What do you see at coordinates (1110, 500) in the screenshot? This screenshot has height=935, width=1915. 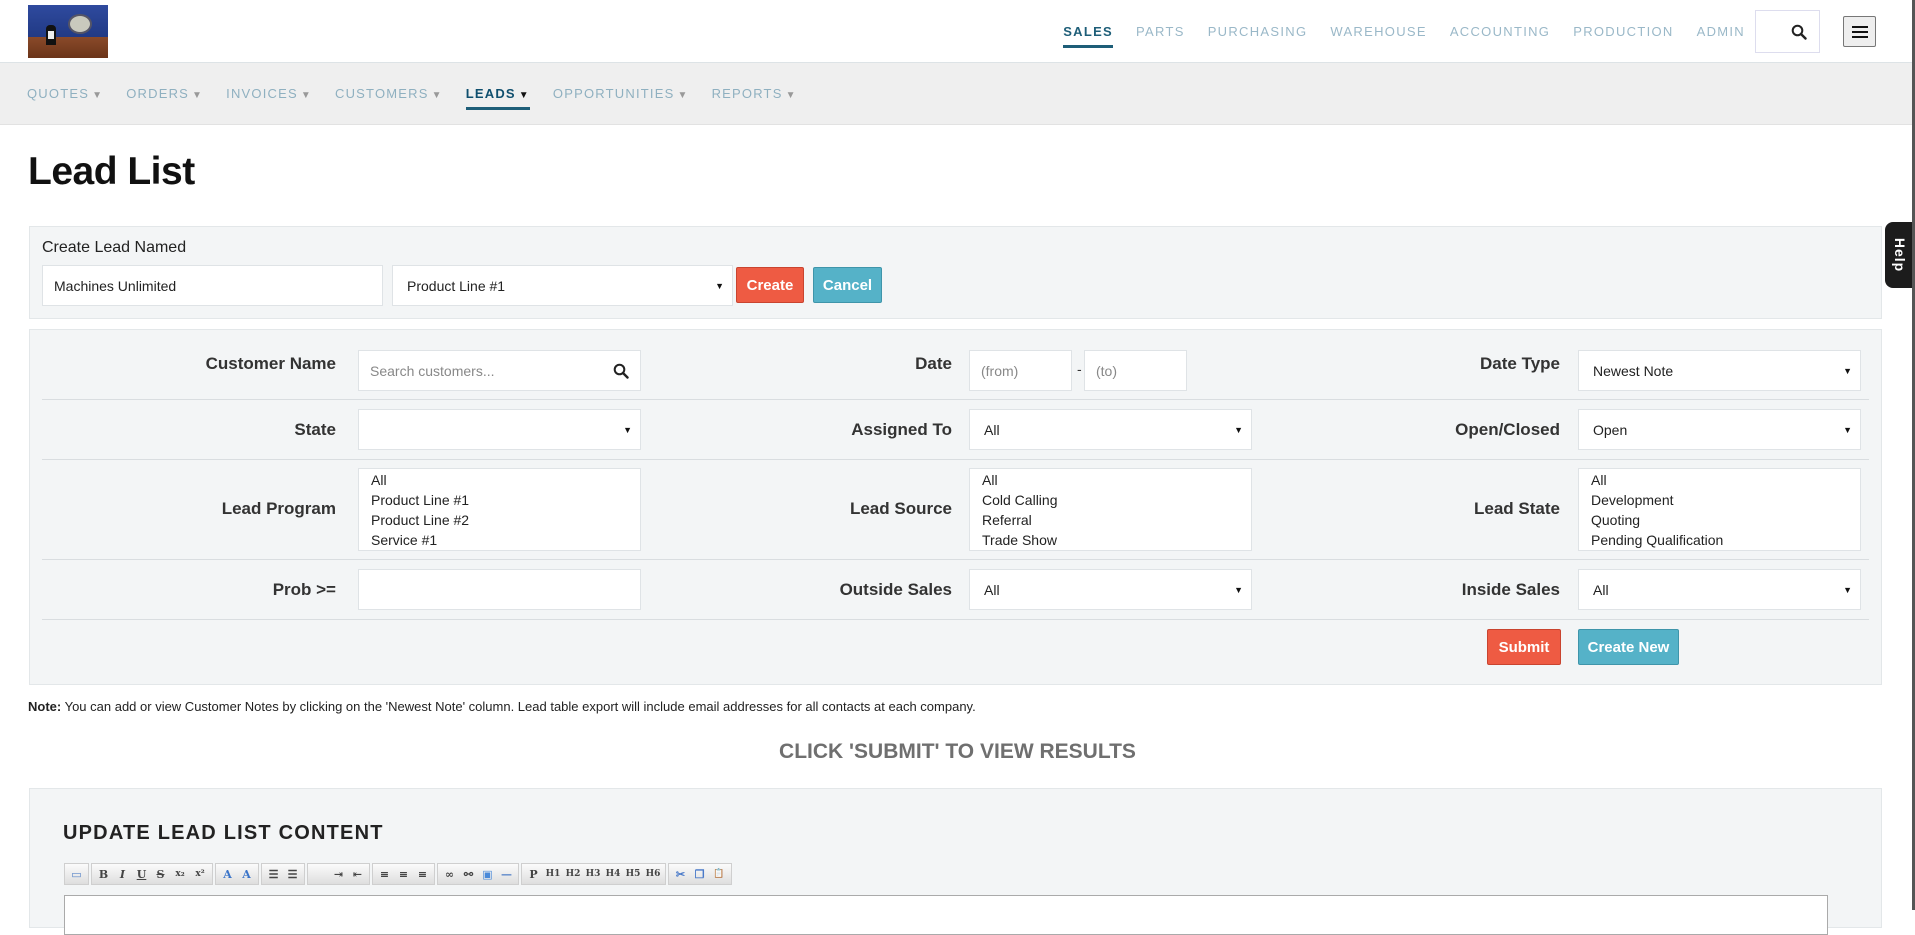 I see `lead-source-option: Cold Calling` at bounding box center [1110, 500].